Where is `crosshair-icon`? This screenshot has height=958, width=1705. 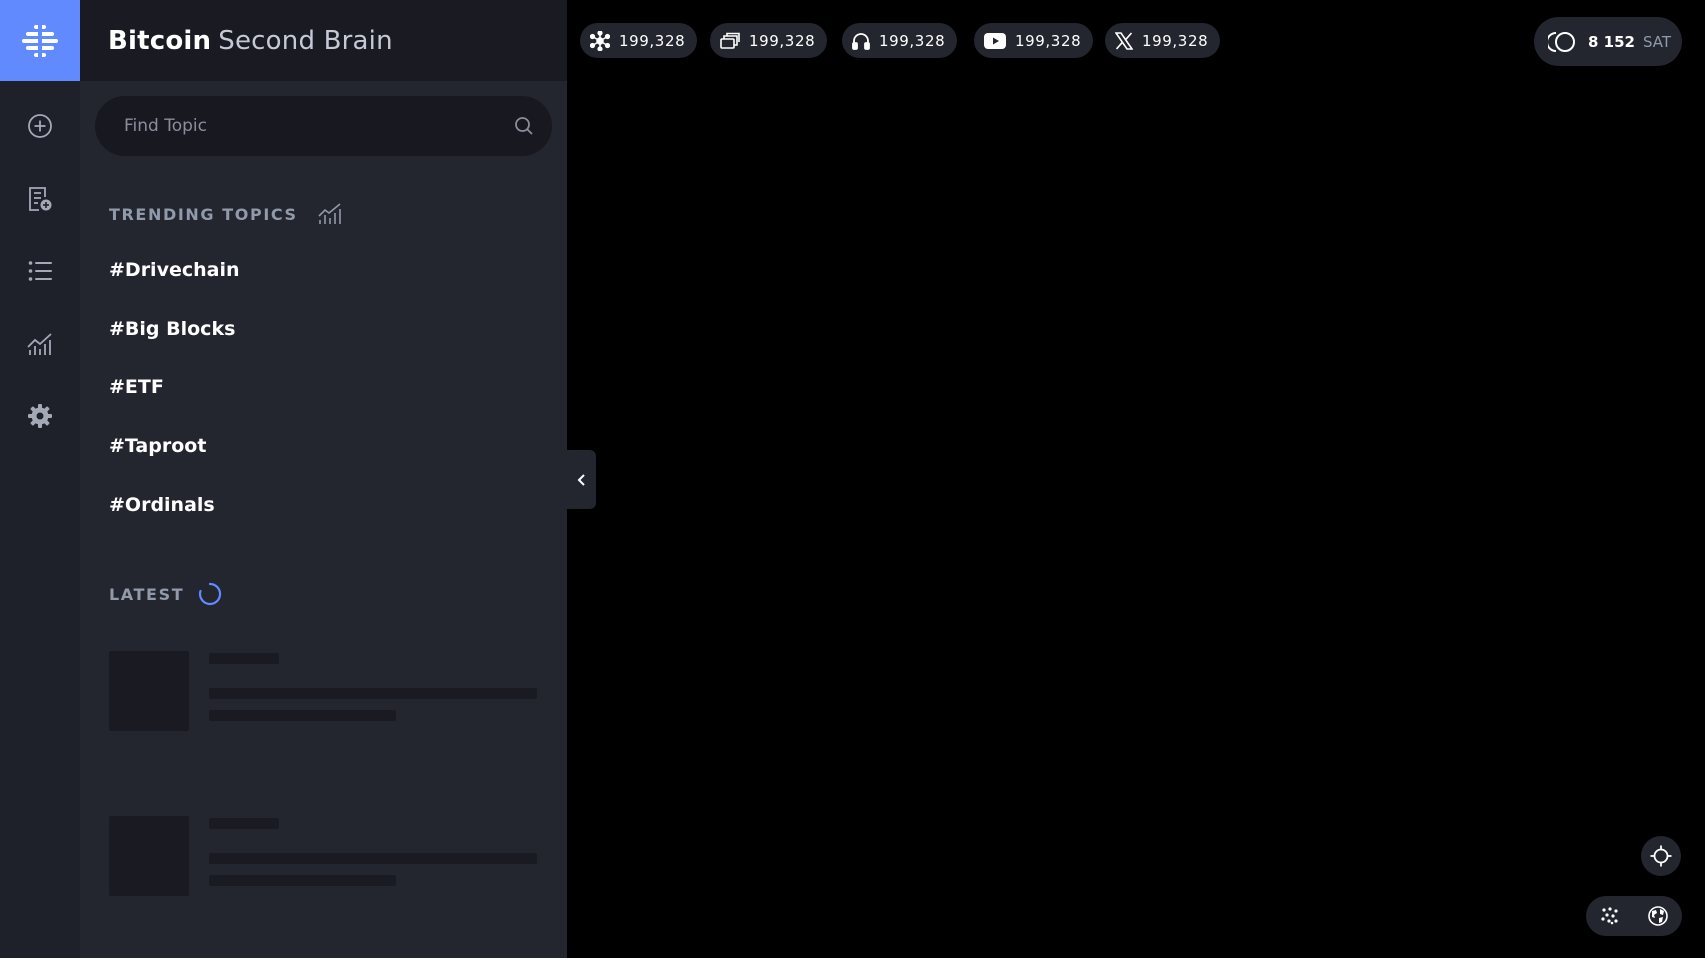 crosshair-icon is located at coordinates (1661, 856).